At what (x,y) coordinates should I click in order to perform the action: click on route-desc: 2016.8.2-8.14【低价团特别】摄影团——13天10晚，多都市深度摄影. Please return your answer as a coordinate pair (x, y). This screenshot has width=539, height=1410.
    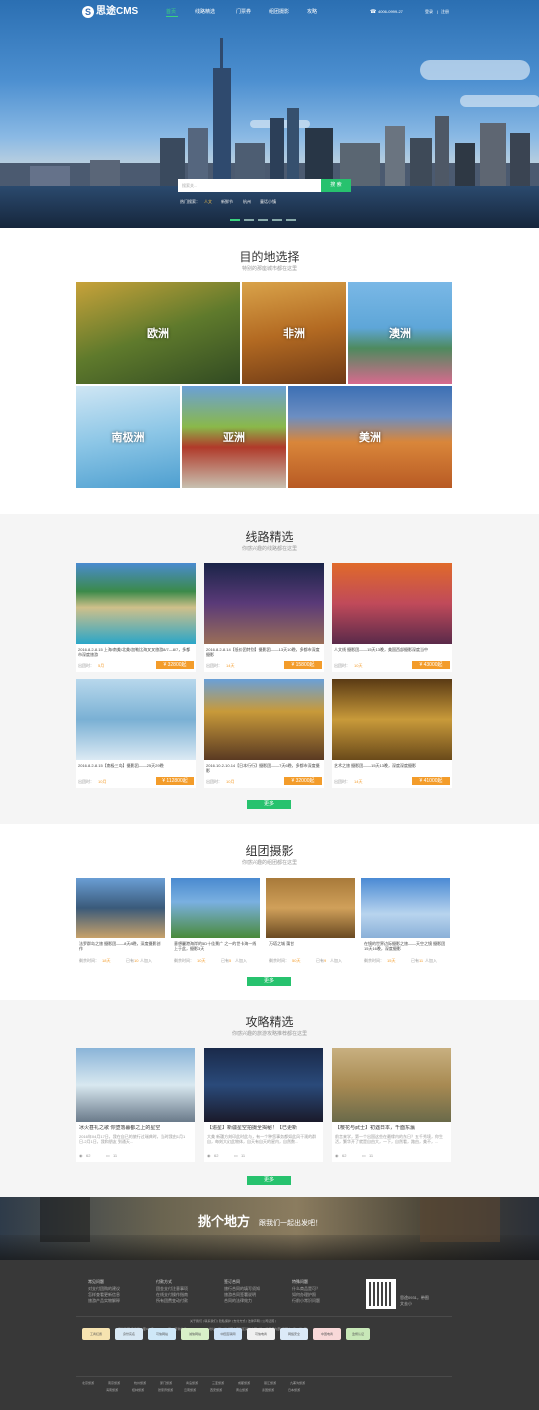
    Looking at the image, I should click on (264, 652).